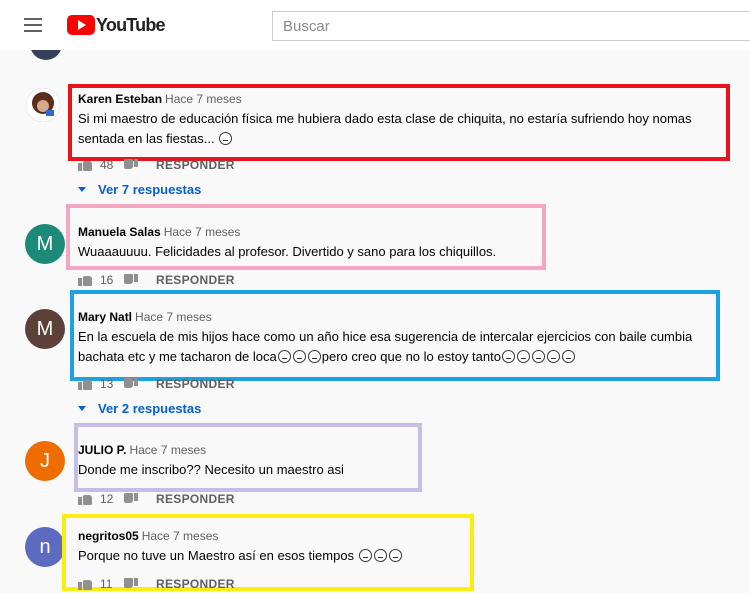 This screenshot has height=593, width=750. I want to click on author-name: Manuela Salas, so click(119, 232).